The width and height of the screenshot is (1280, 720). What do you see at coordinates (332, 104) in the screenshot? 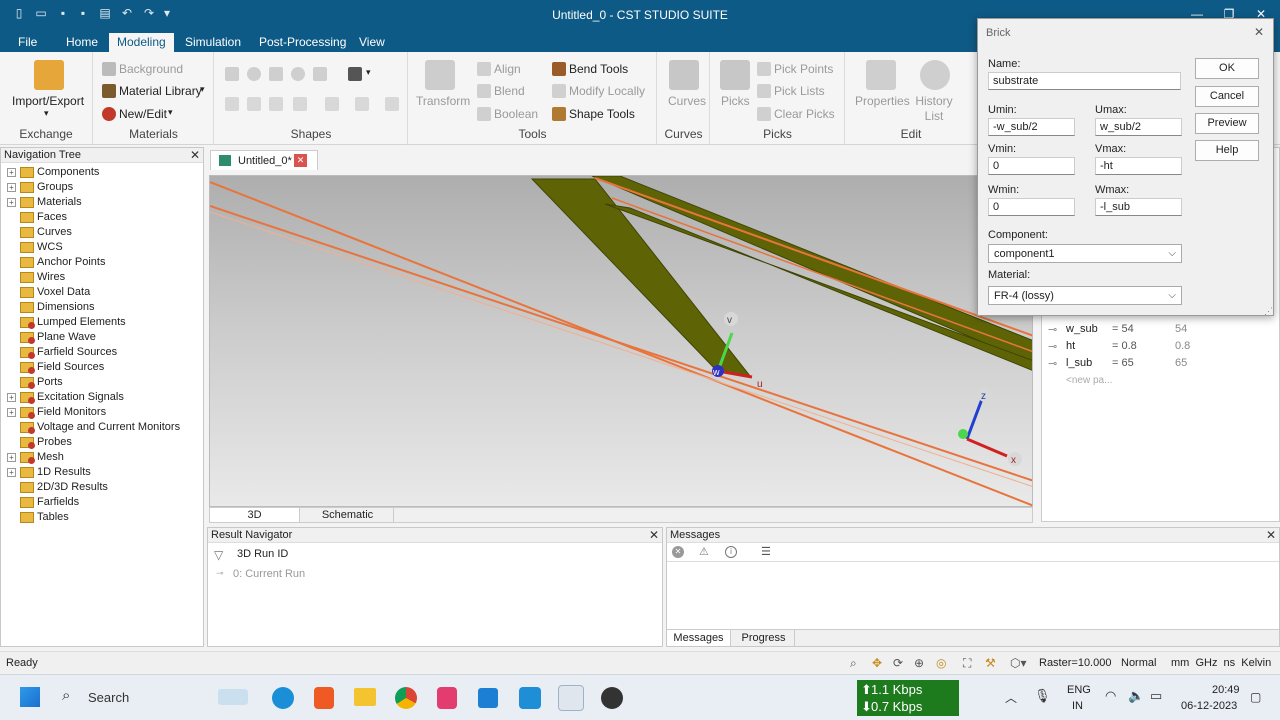
I see `trace-curve-icon` at bounding box center [332, 104].